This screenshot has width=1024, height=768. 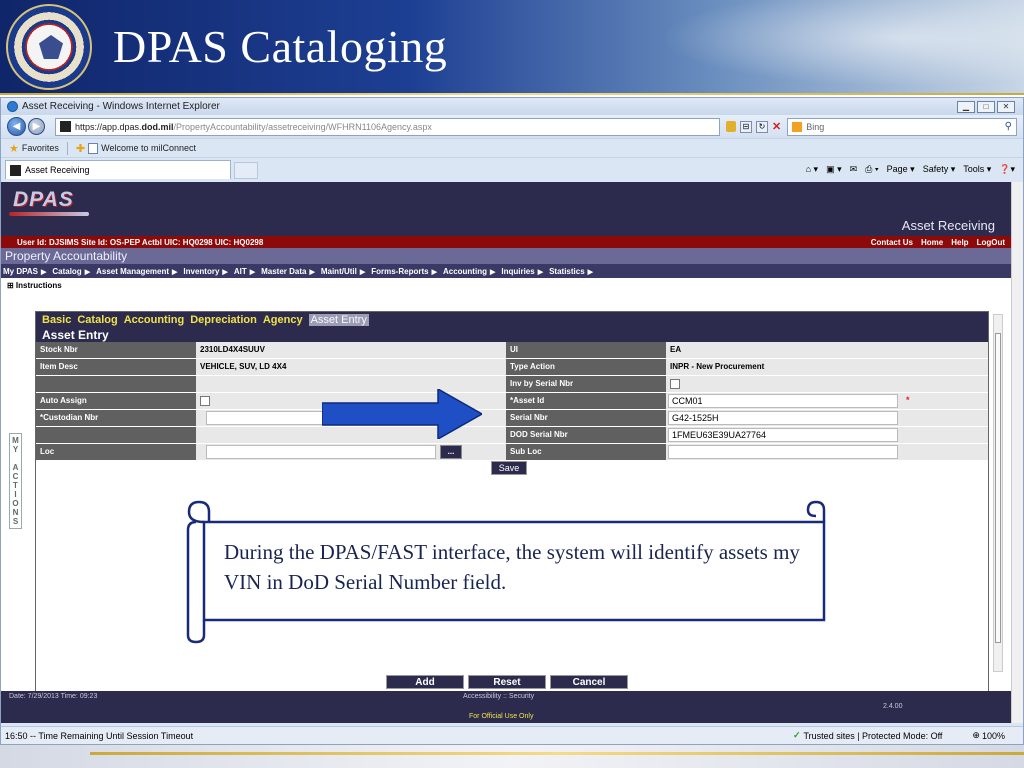 What do you see at coordinates (1007, 169) in the screenshot?
I see `help-icon: ❓▾` at bounding box center [1007, 169].